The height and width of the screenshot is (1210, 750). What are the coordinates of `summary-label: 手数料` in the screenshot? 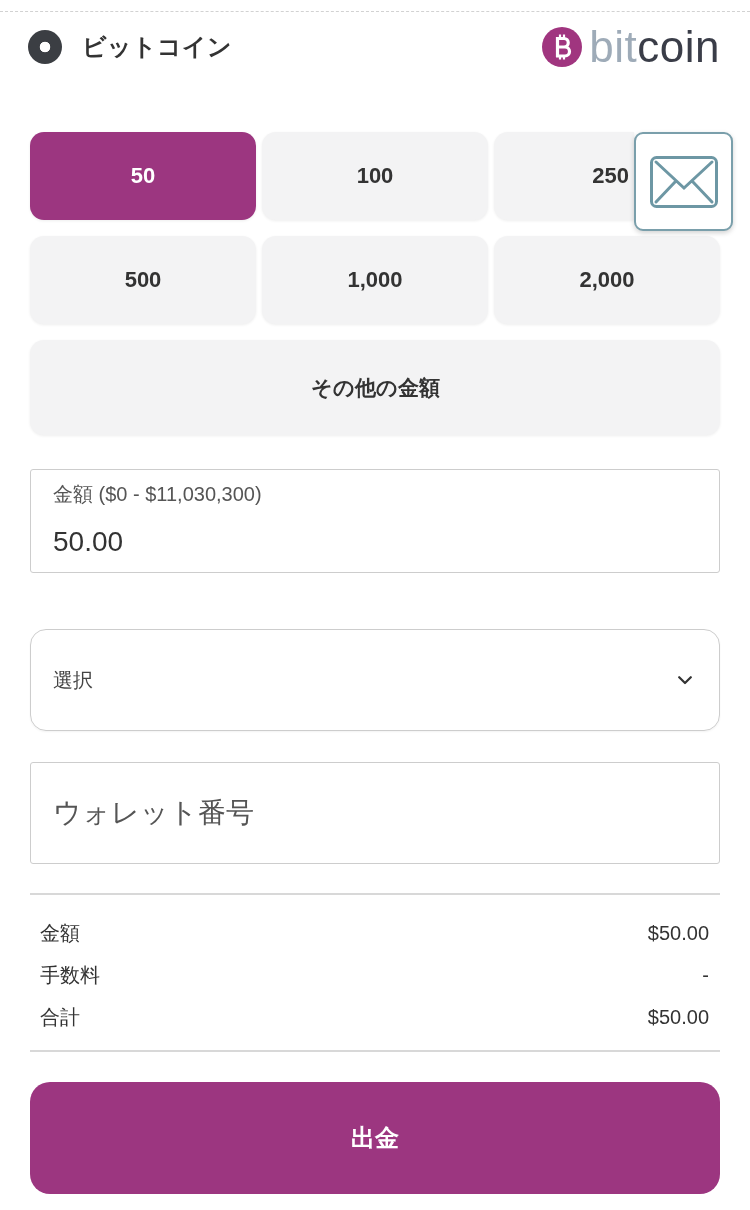 It's located at (70, 975).